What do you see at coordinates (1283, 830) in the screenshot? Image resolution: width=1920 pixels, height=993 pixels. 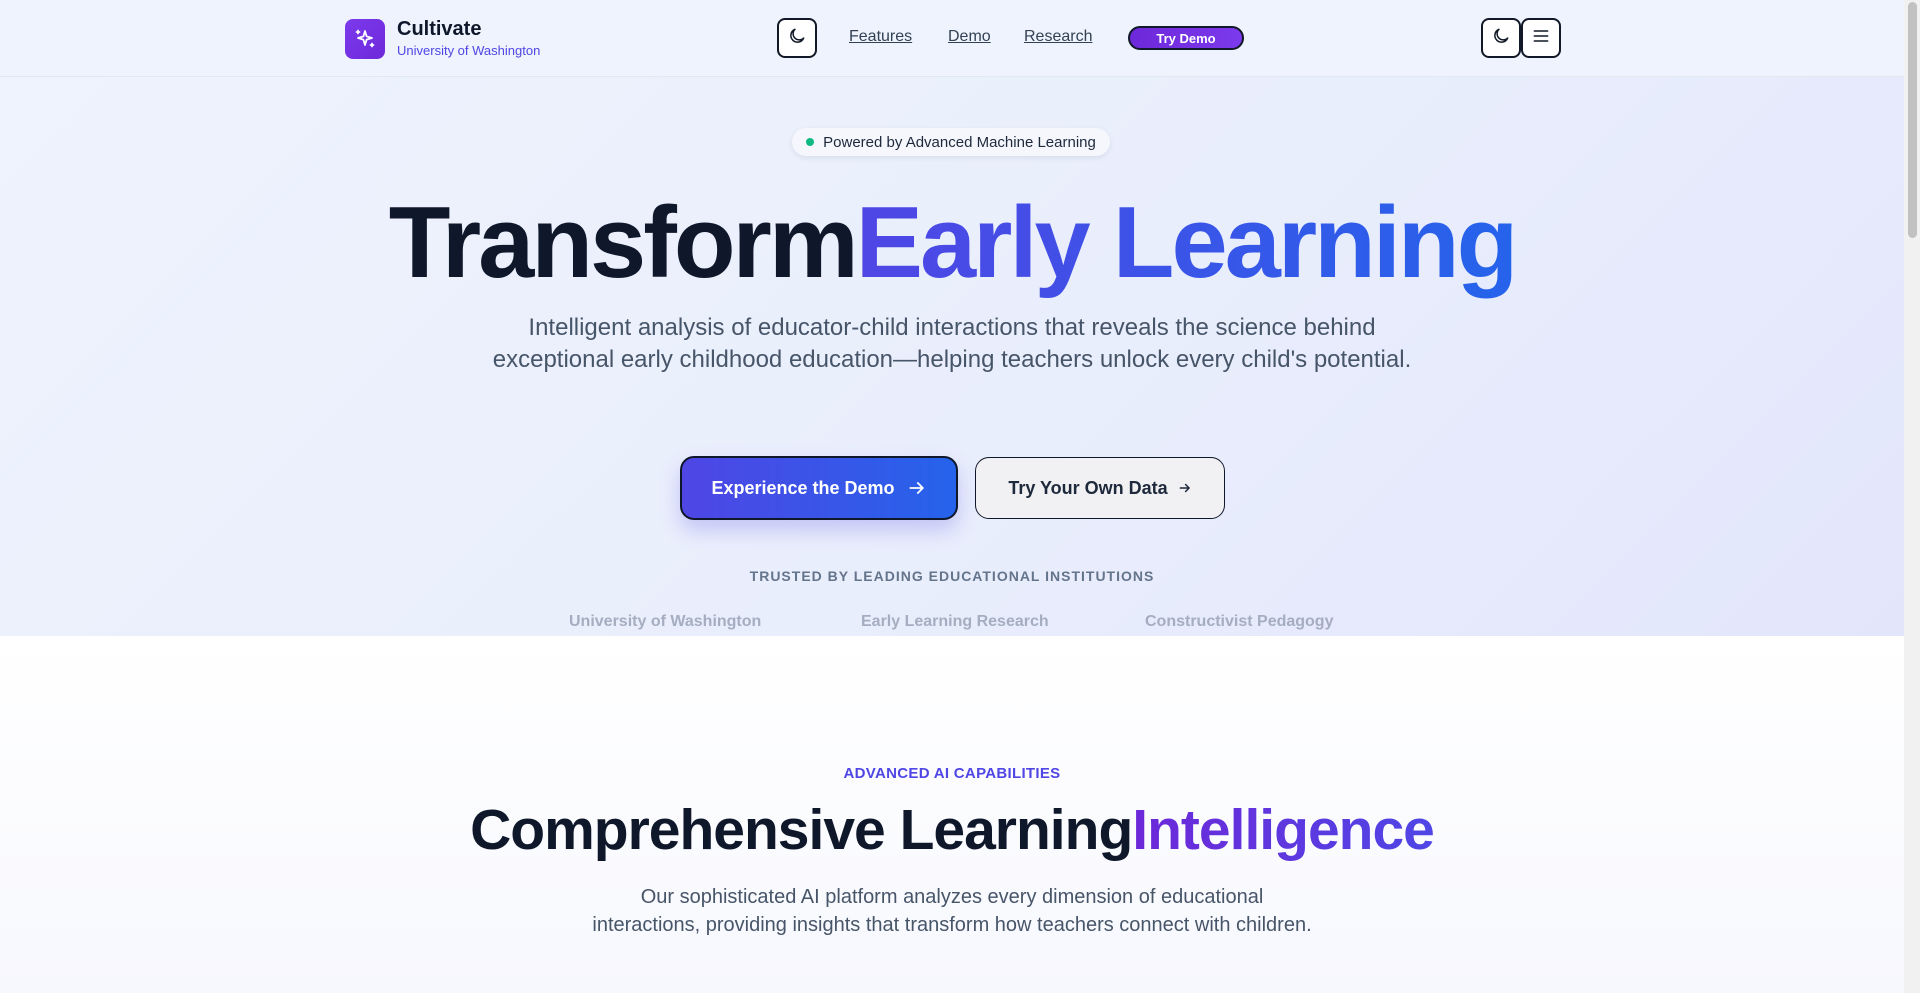 I see `features-title-accent: Intelligence` at bounding box center [1283, 830].